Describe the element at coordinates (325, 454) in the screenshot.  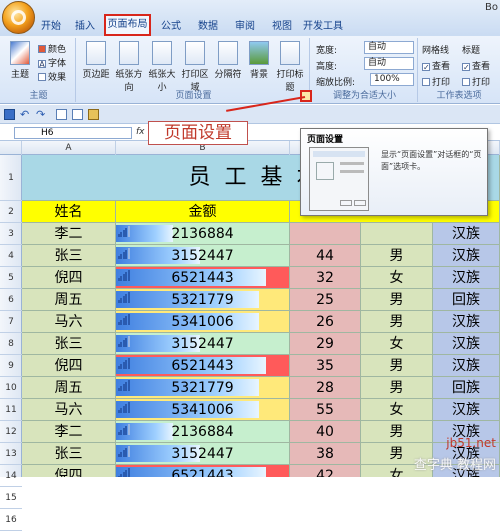
I see `age-cell: 38` at that location.